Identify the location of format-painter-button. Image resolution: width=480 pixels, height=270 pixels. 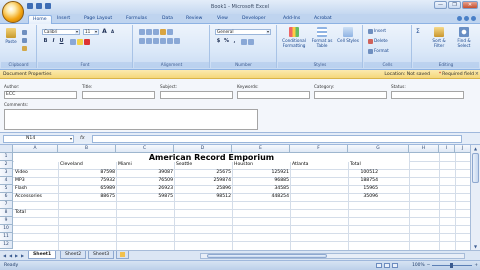
(25, 48).